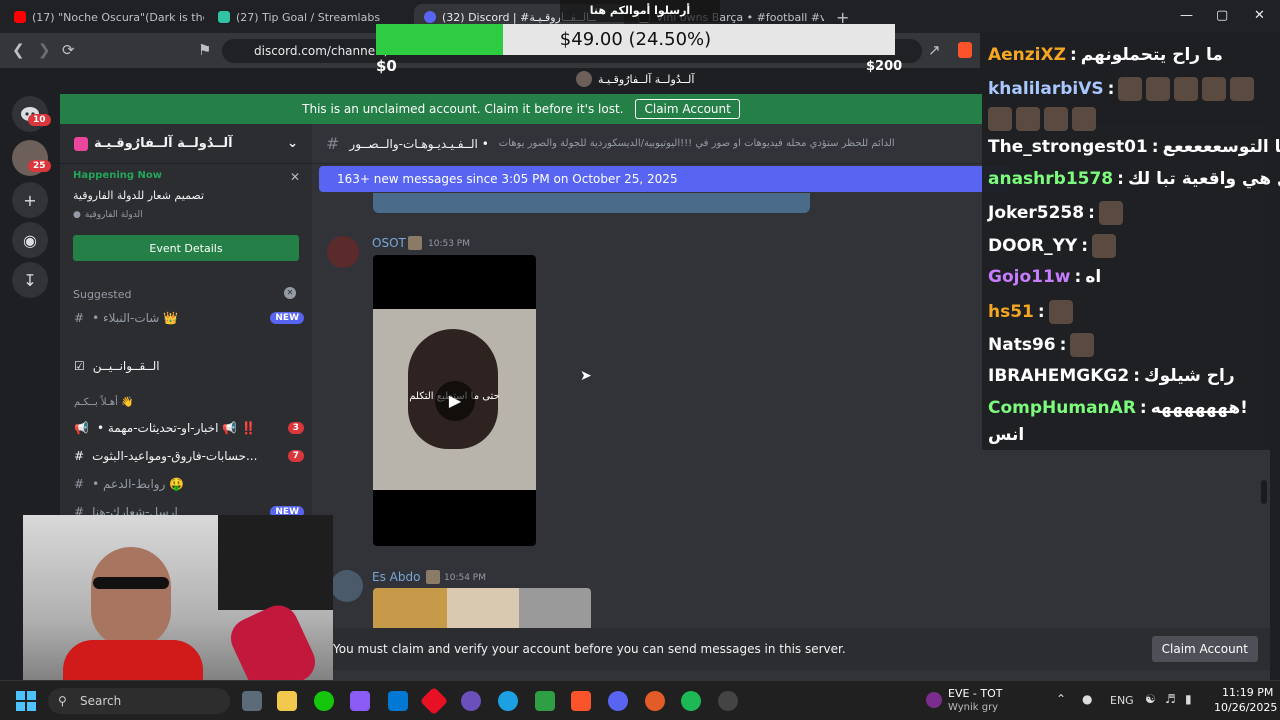 The width and height of the screenshot is (1280, 720). I want to click on discord-taskbar-icon, so click(618, 701).